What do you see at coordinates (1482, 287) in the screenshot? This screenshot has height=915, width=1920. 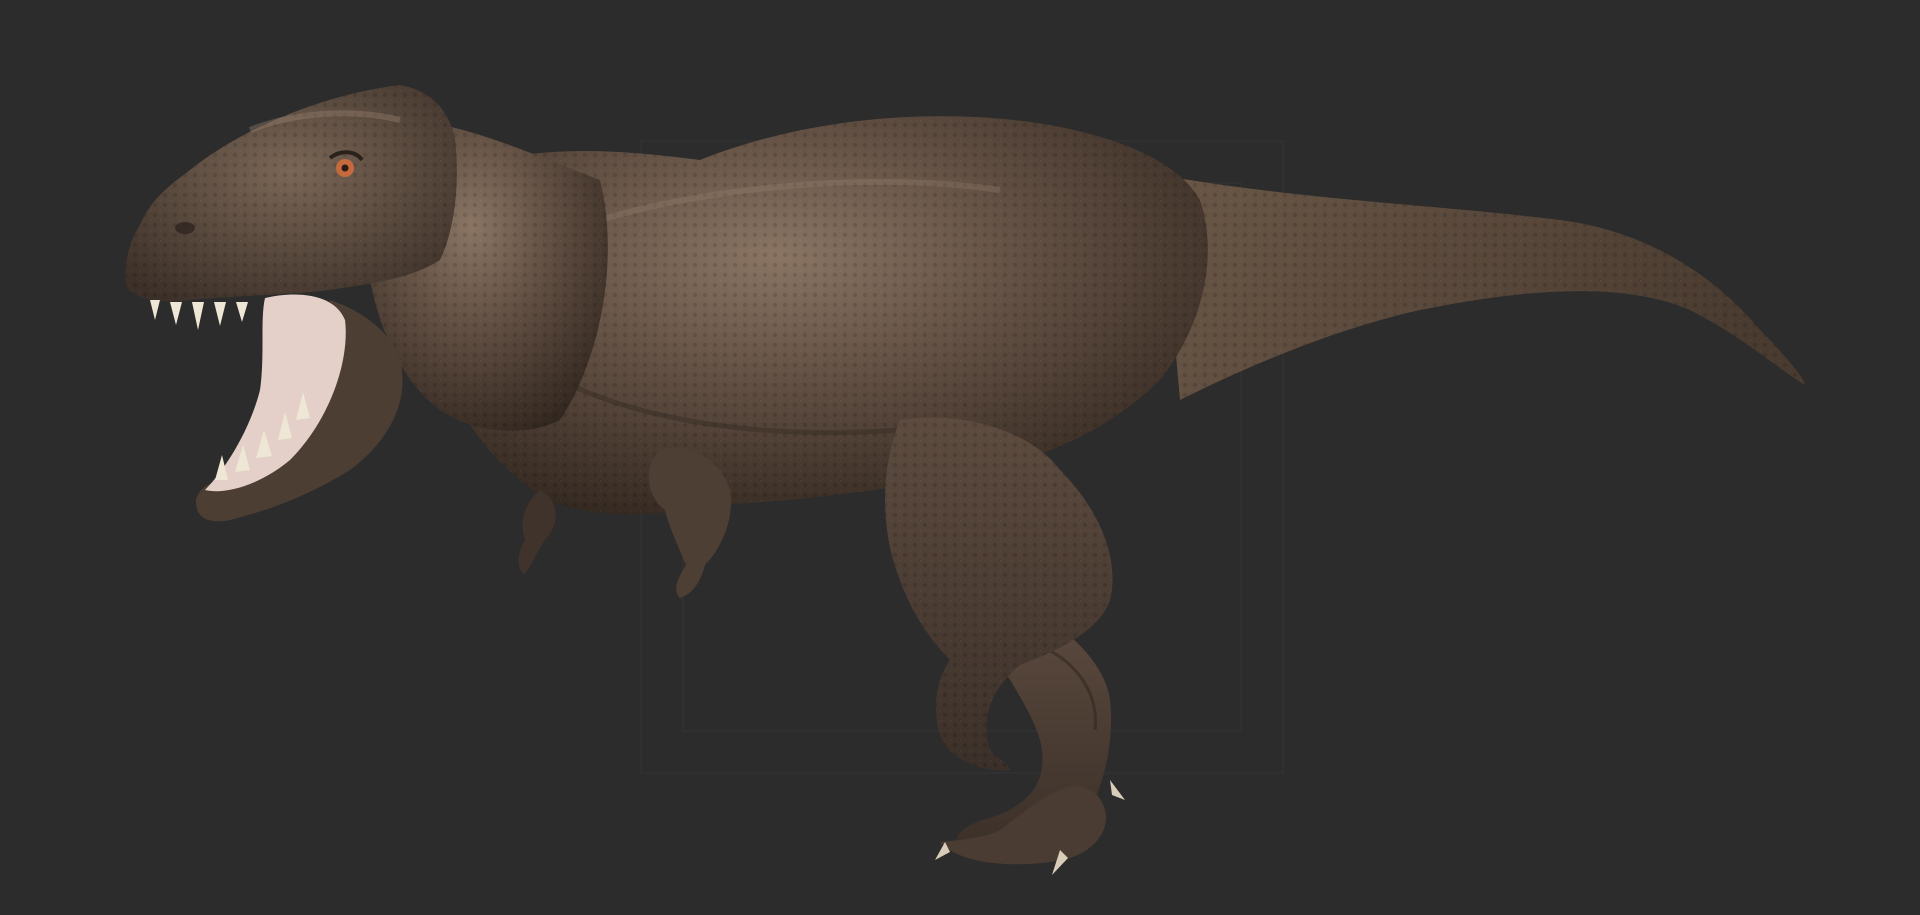 I see `tail` at bounding box center [1482, 287].